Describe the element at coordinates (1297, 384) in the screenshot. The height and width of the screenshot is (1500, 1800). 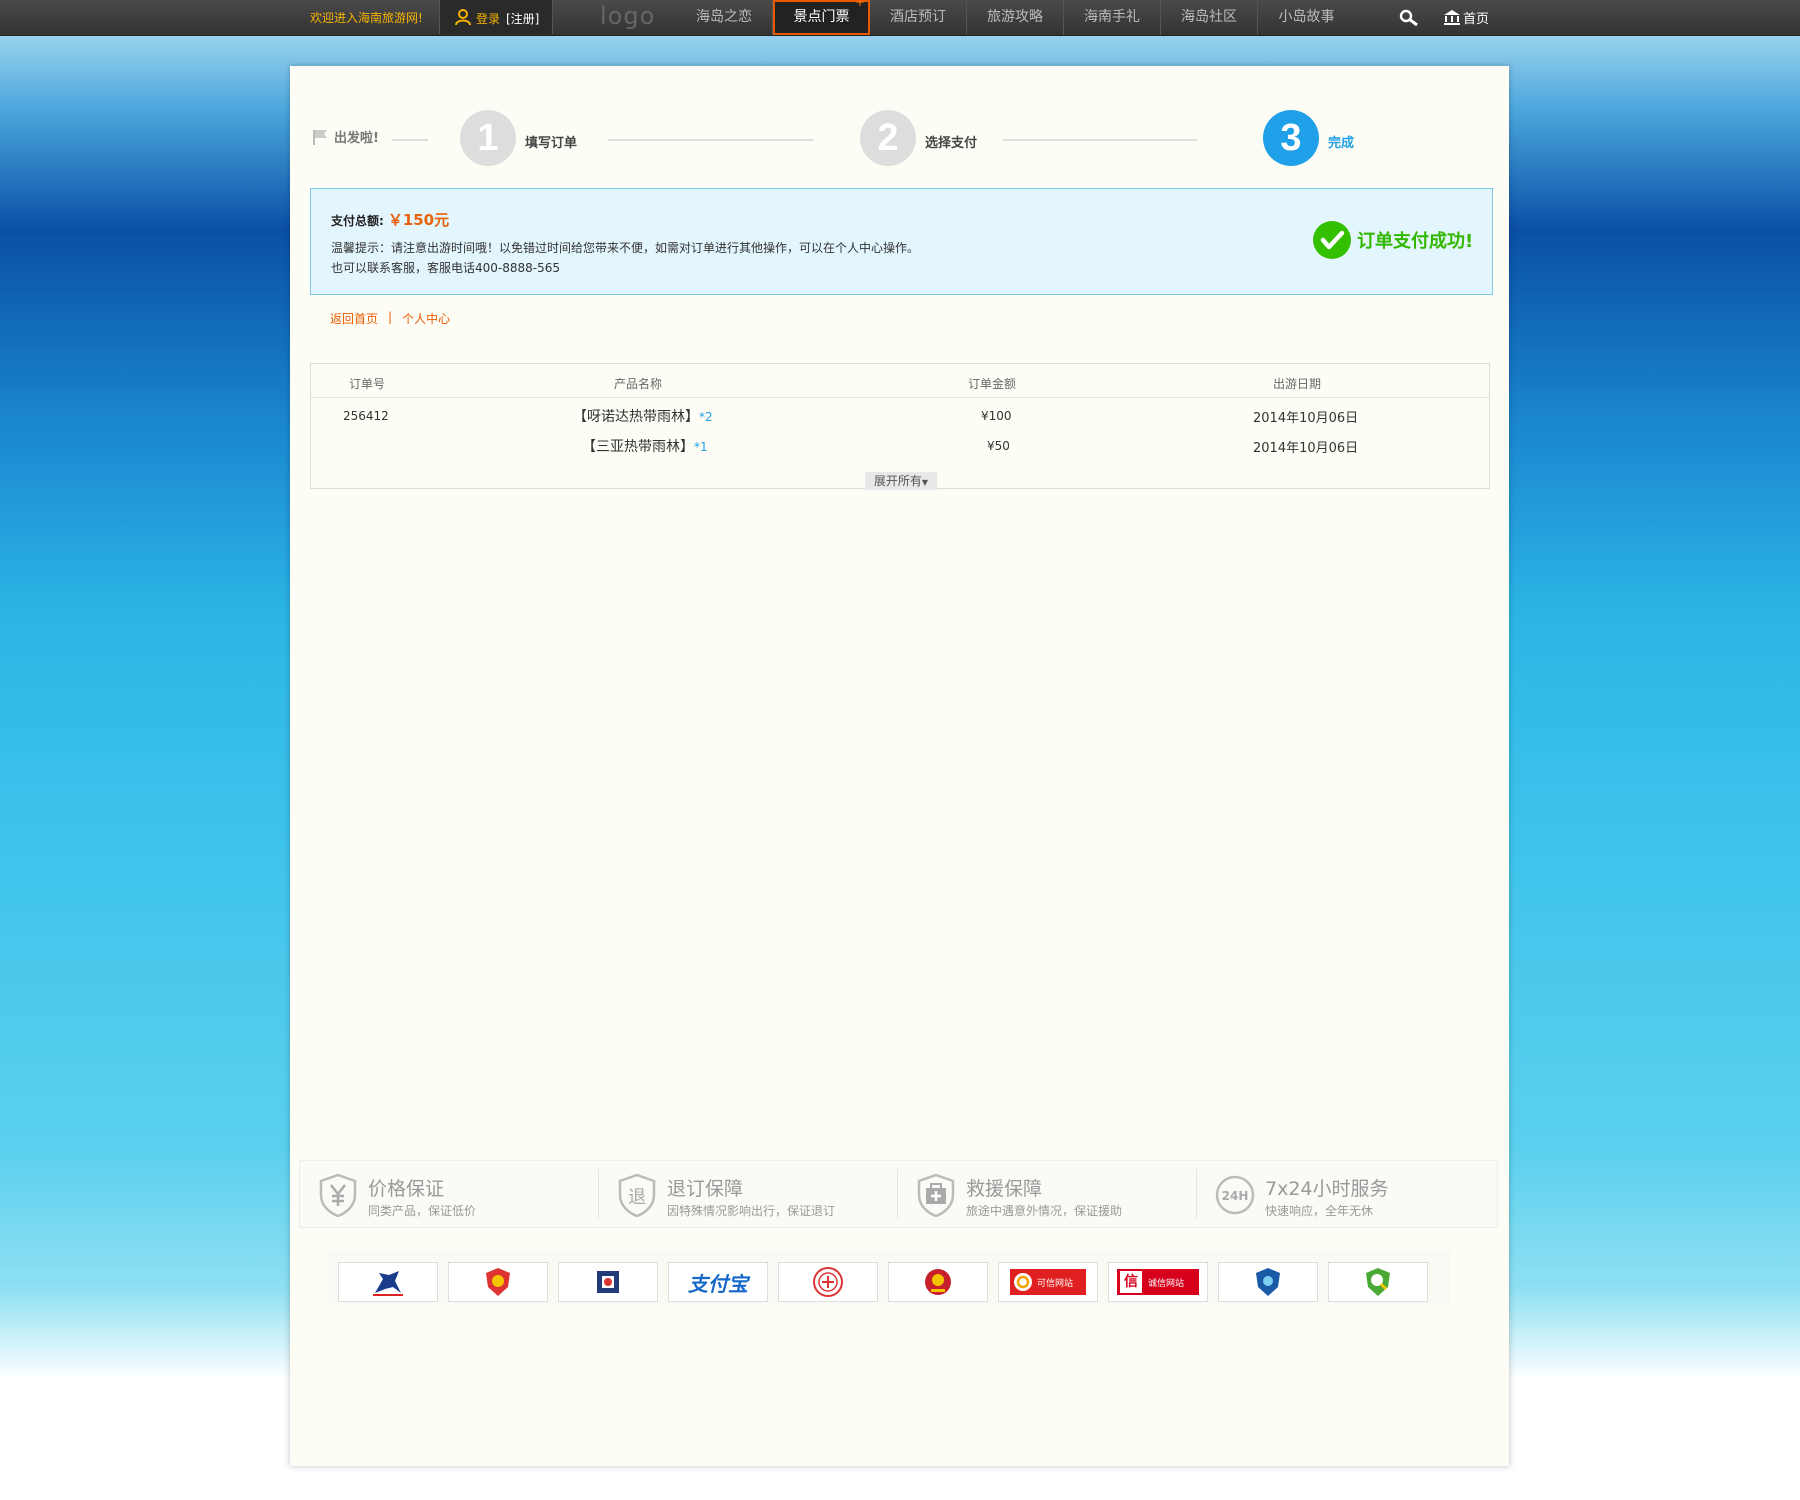
I see `col-date: 出游日期` at that location.